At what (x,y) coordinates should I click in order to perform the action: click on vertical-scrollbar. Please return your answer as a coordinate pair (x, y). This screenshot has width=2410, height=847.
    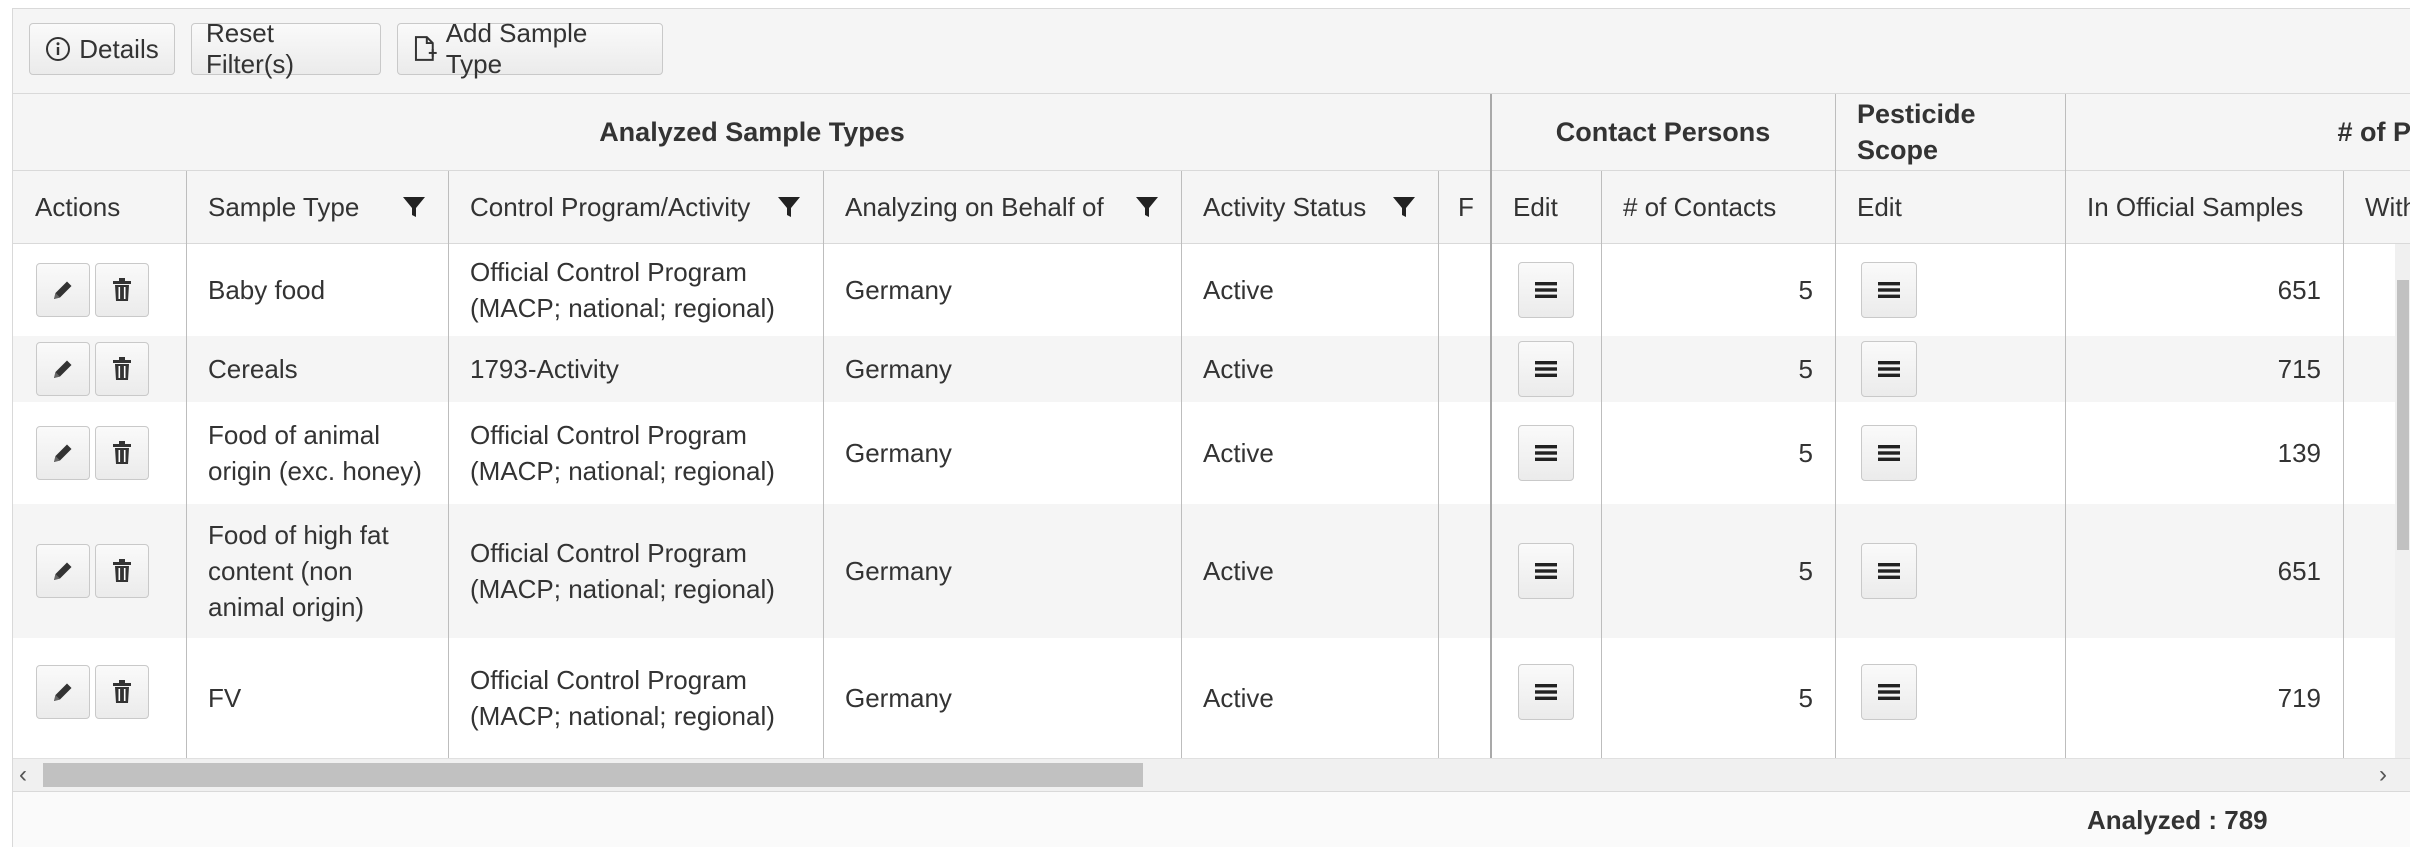
    Looking at the image, I should click on (2402, 501).